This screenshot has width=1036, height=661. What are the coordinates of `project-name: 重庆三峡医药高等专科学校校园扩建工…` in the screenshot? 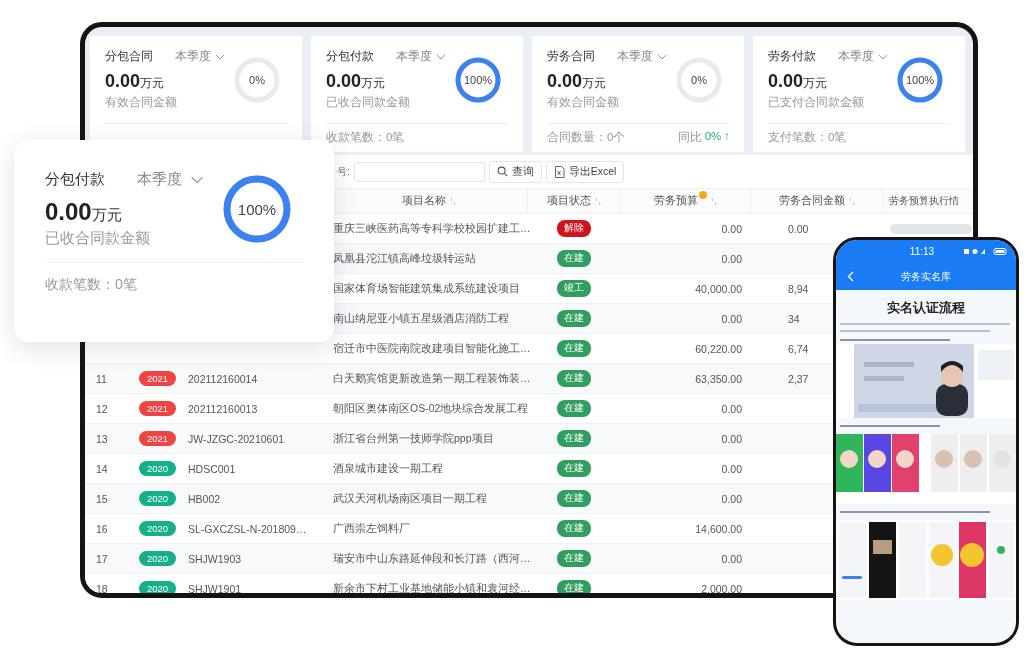 It's located at (432, 228).